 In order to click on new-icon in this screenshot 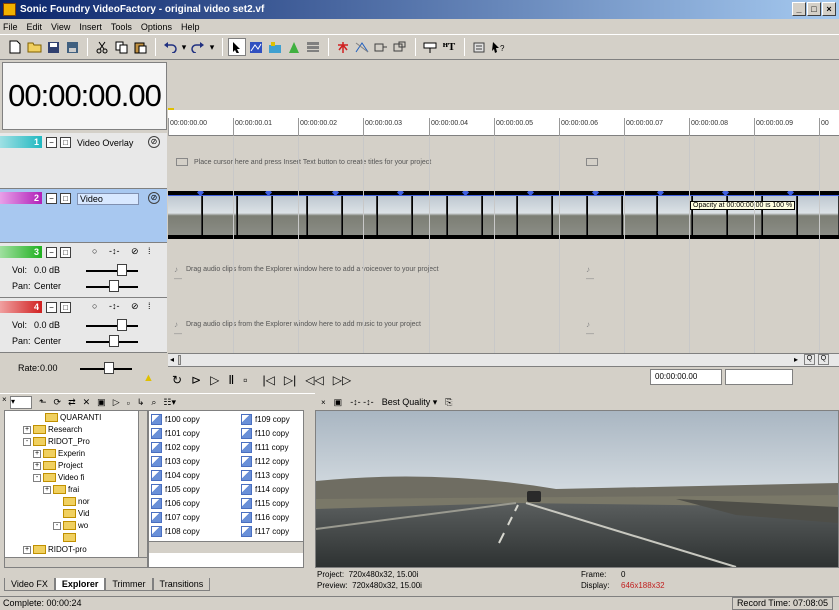, I will do `click(15, 47)`.